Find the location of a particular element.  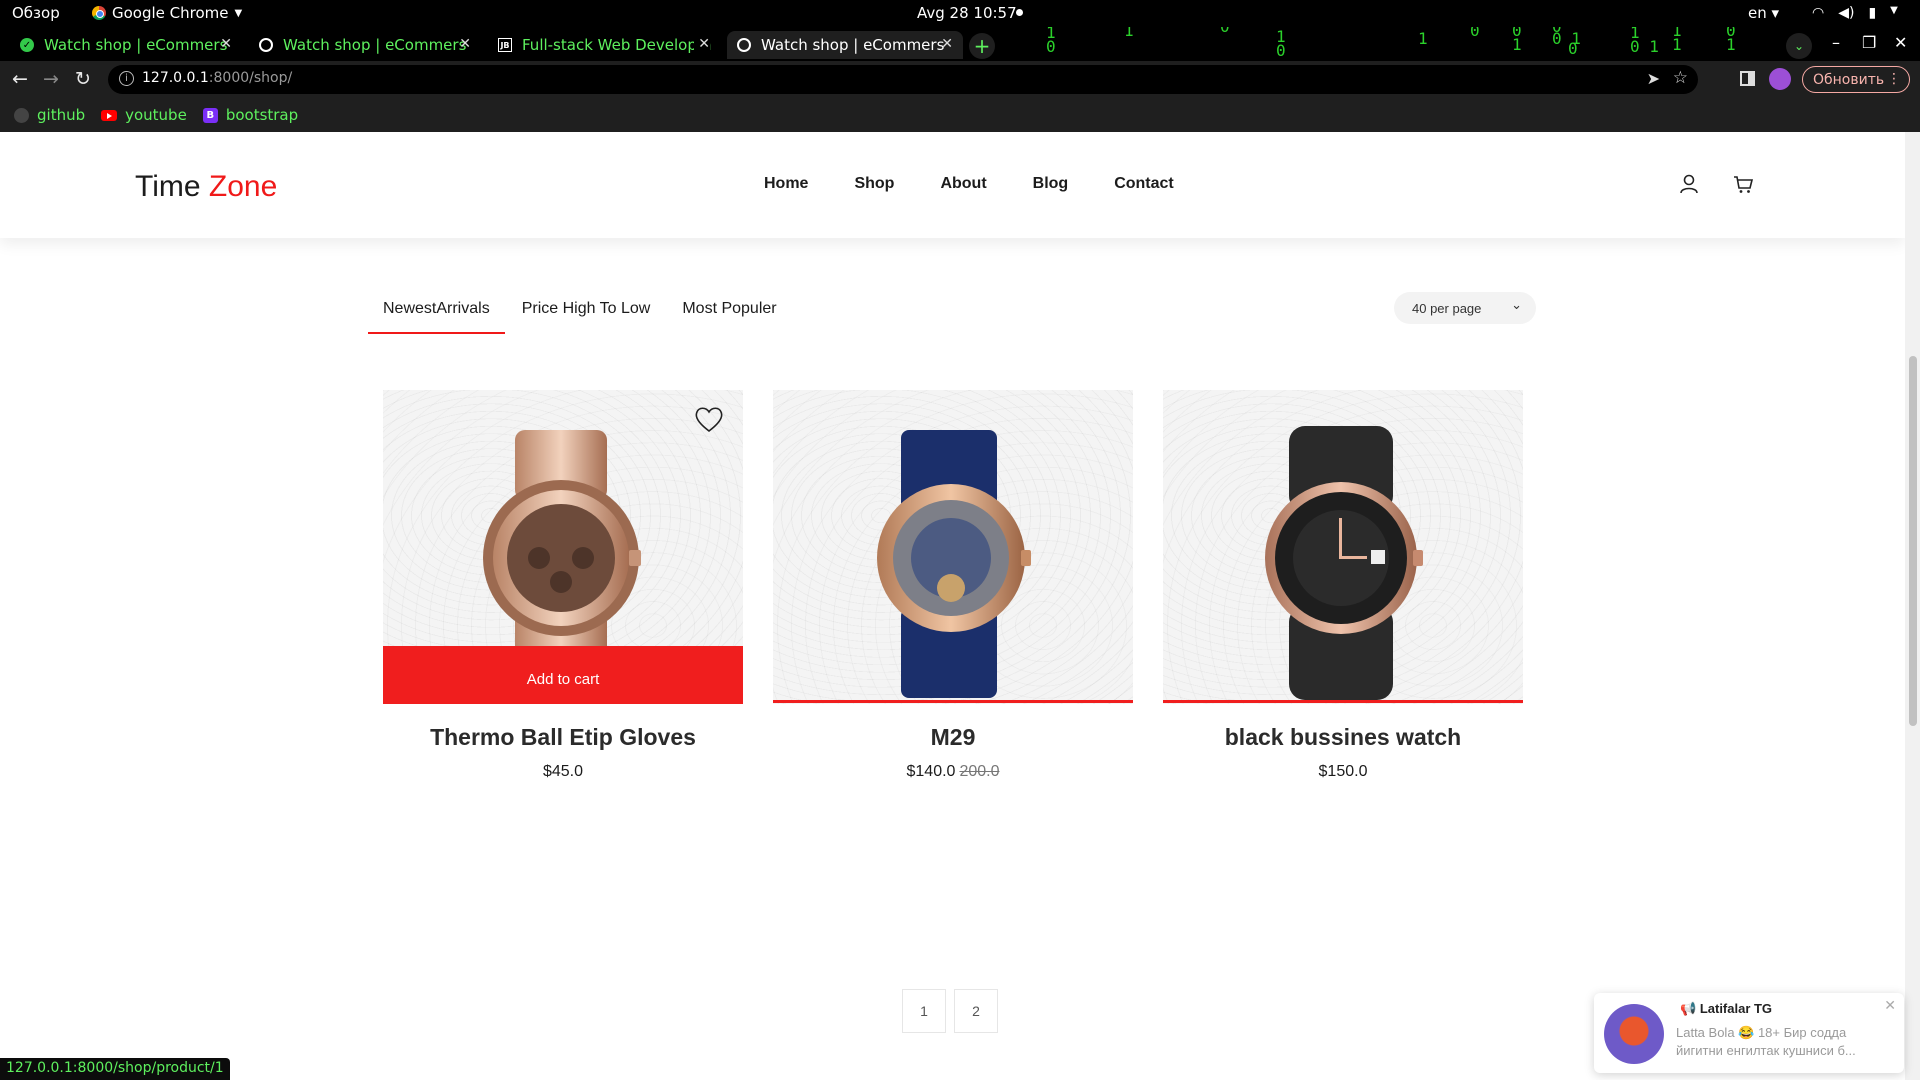

user-icon is located at coordinates (1689, 184).